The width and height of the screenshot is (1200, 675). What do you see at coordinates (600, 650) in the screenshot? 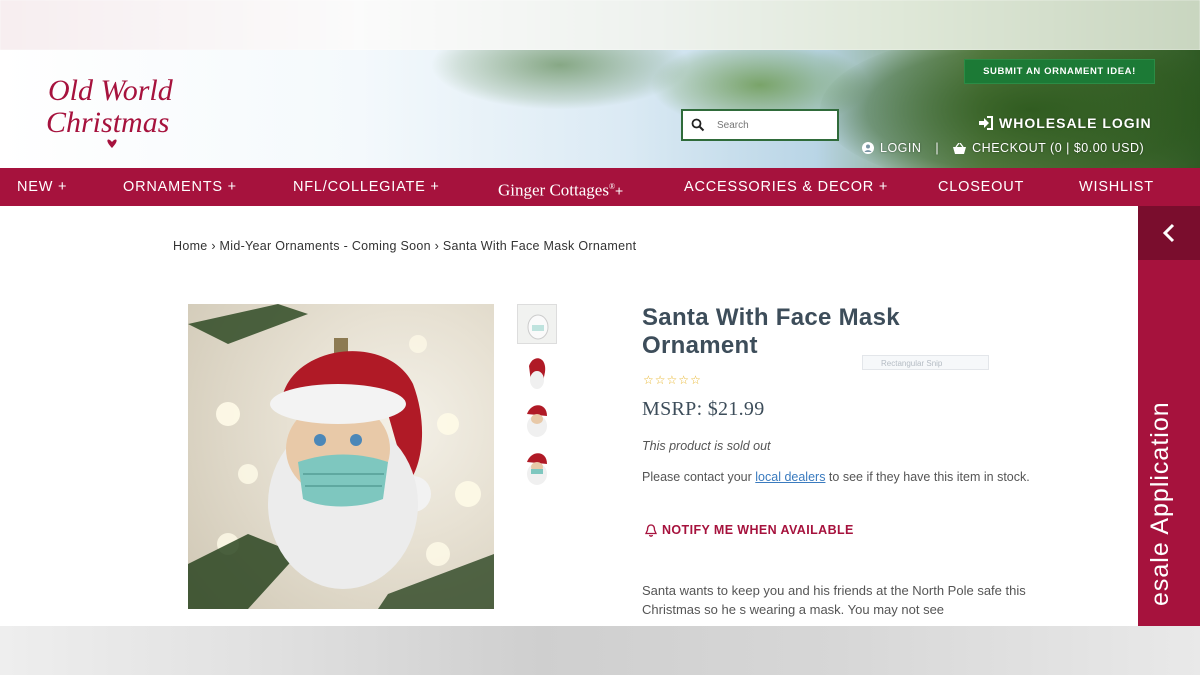
I see `bottom-blur-band` at bounding box center [600, 650].